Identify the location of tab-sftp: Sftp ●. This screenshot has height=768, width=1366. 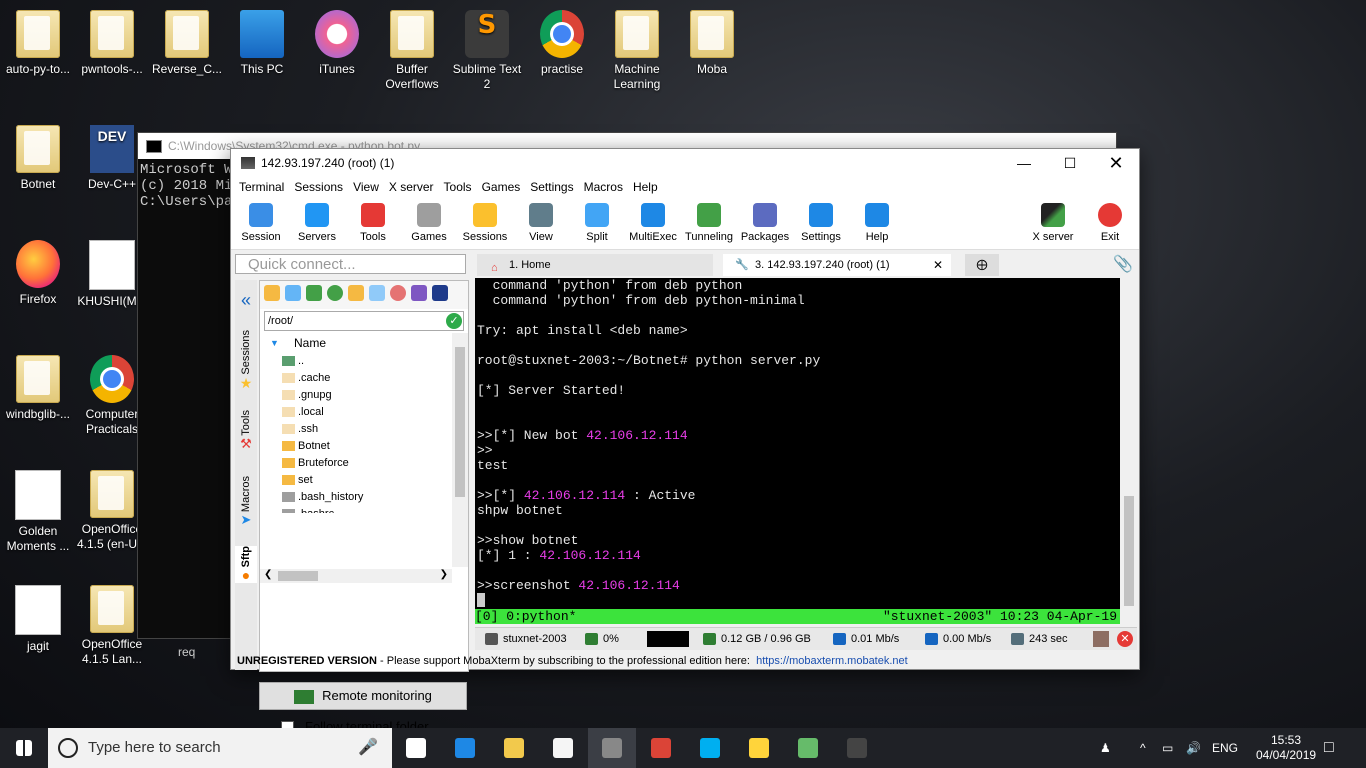
(246, 565).